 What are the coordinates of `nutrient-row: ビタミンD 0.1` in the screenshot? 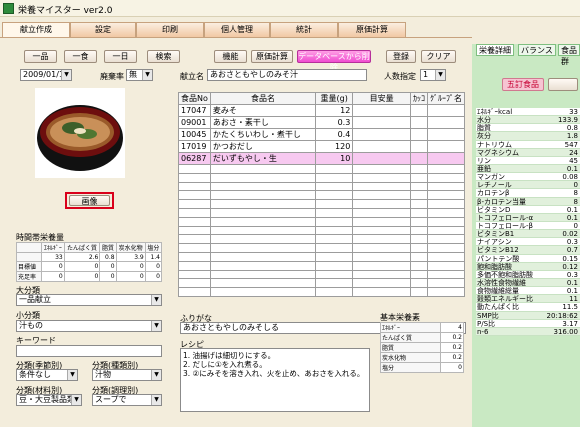 It's located at (528, 209).